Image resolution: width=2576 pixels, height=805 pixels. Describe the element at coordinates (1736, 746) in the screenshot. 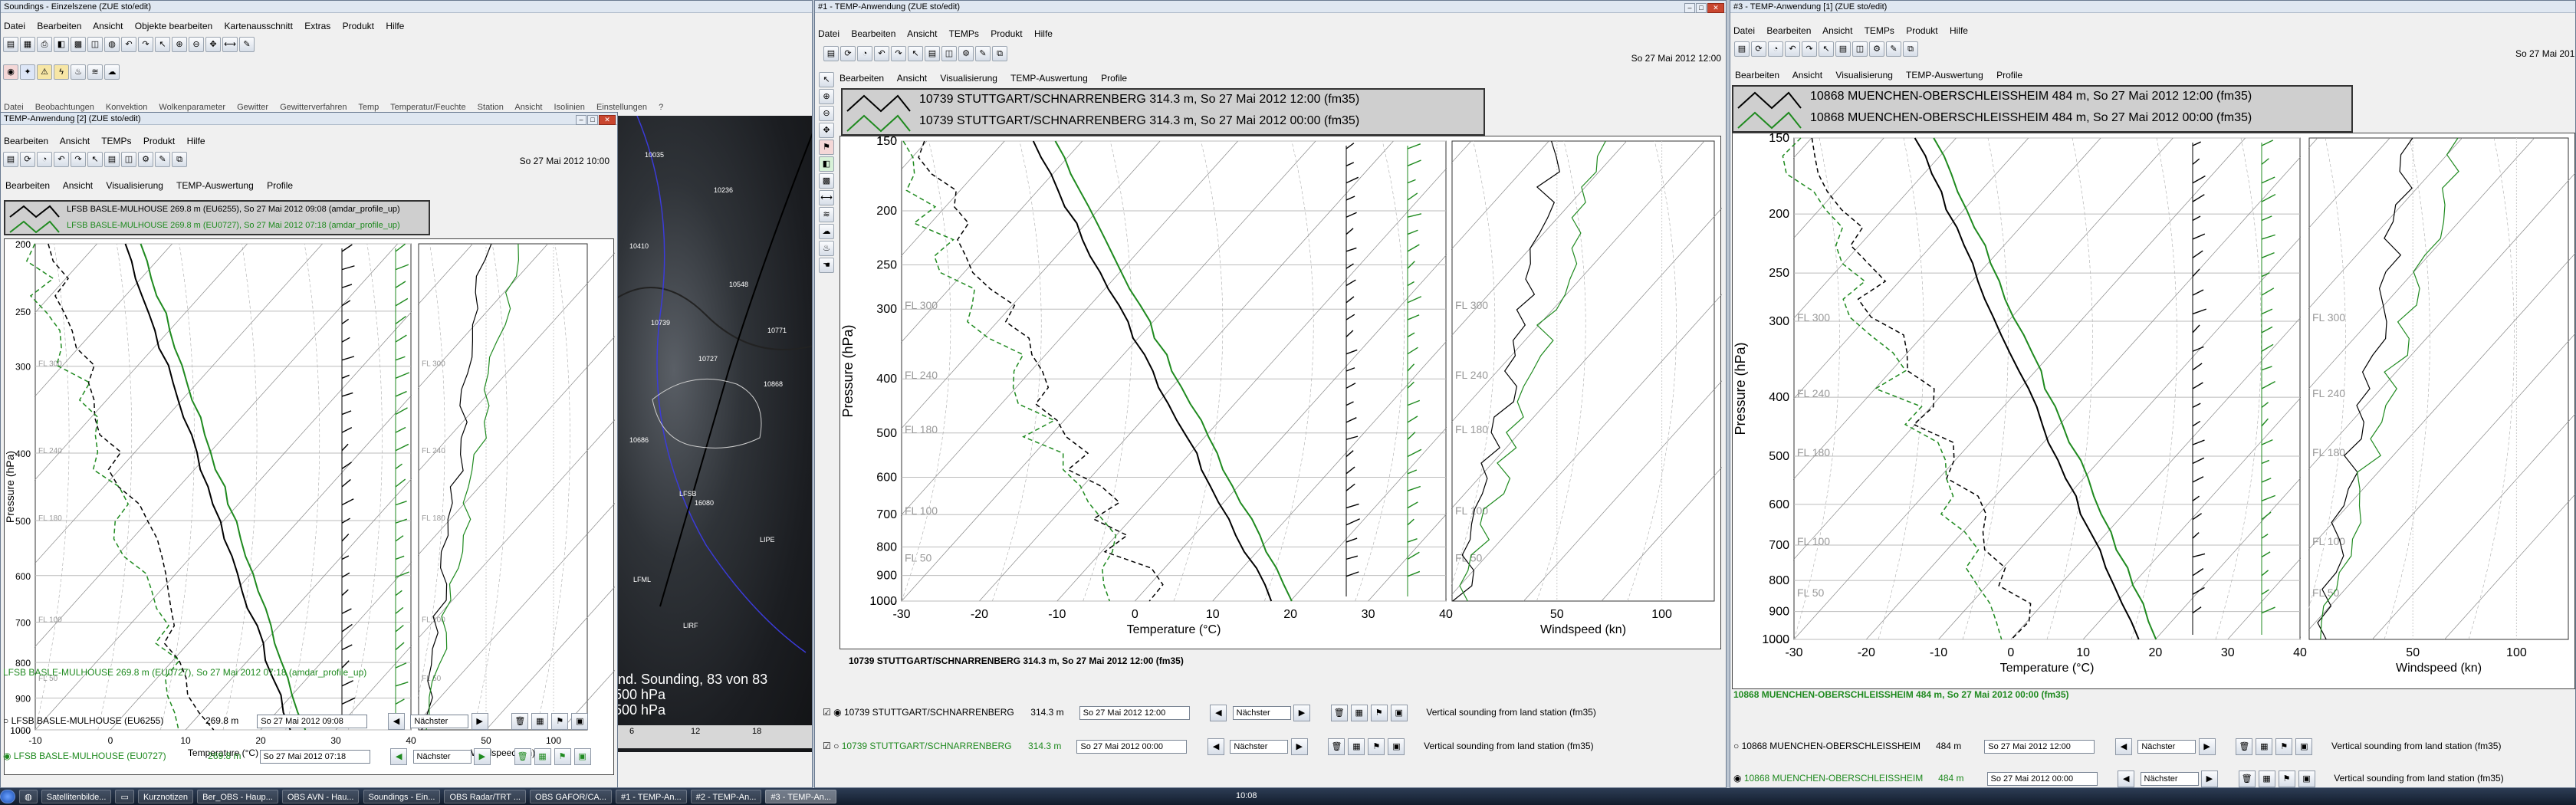

I see `radio-icon: ○` at that location.